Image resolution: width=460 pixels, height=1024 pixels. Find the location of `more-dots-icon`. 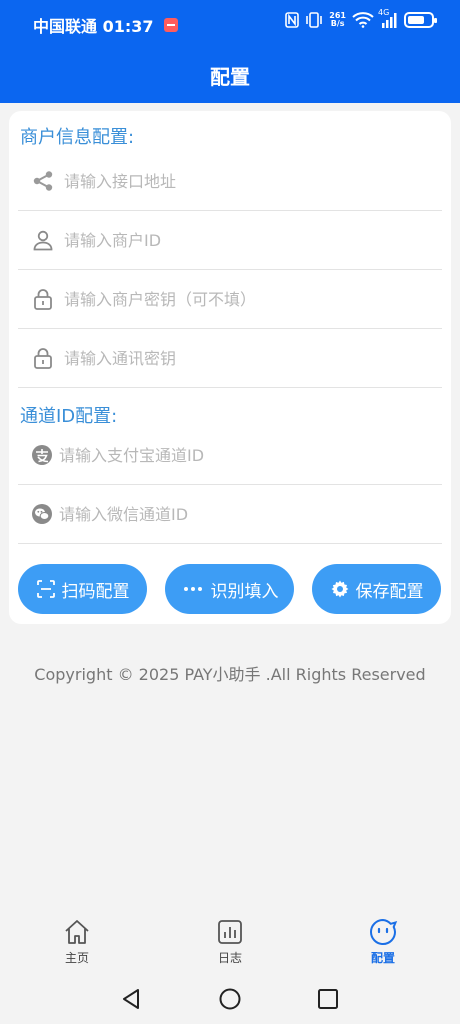

more-dots-icon is located at coordinates (192, 589).